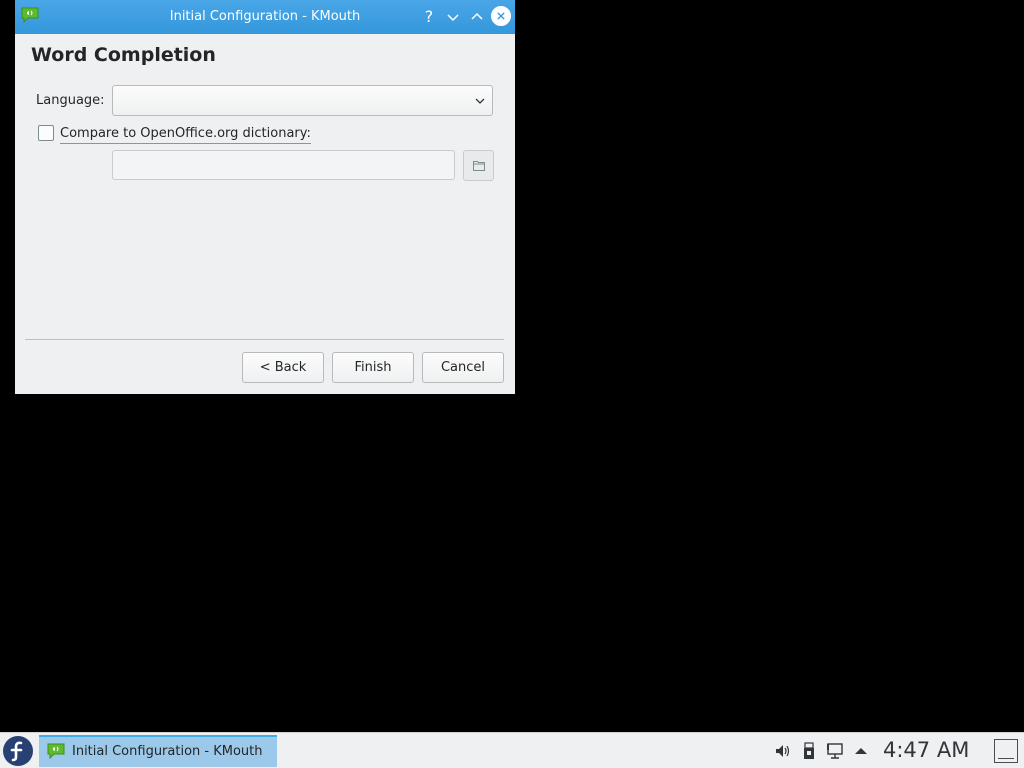 This screenshot has width=1024, height=768. I want to click on help-button: ?, so click(429, 17).